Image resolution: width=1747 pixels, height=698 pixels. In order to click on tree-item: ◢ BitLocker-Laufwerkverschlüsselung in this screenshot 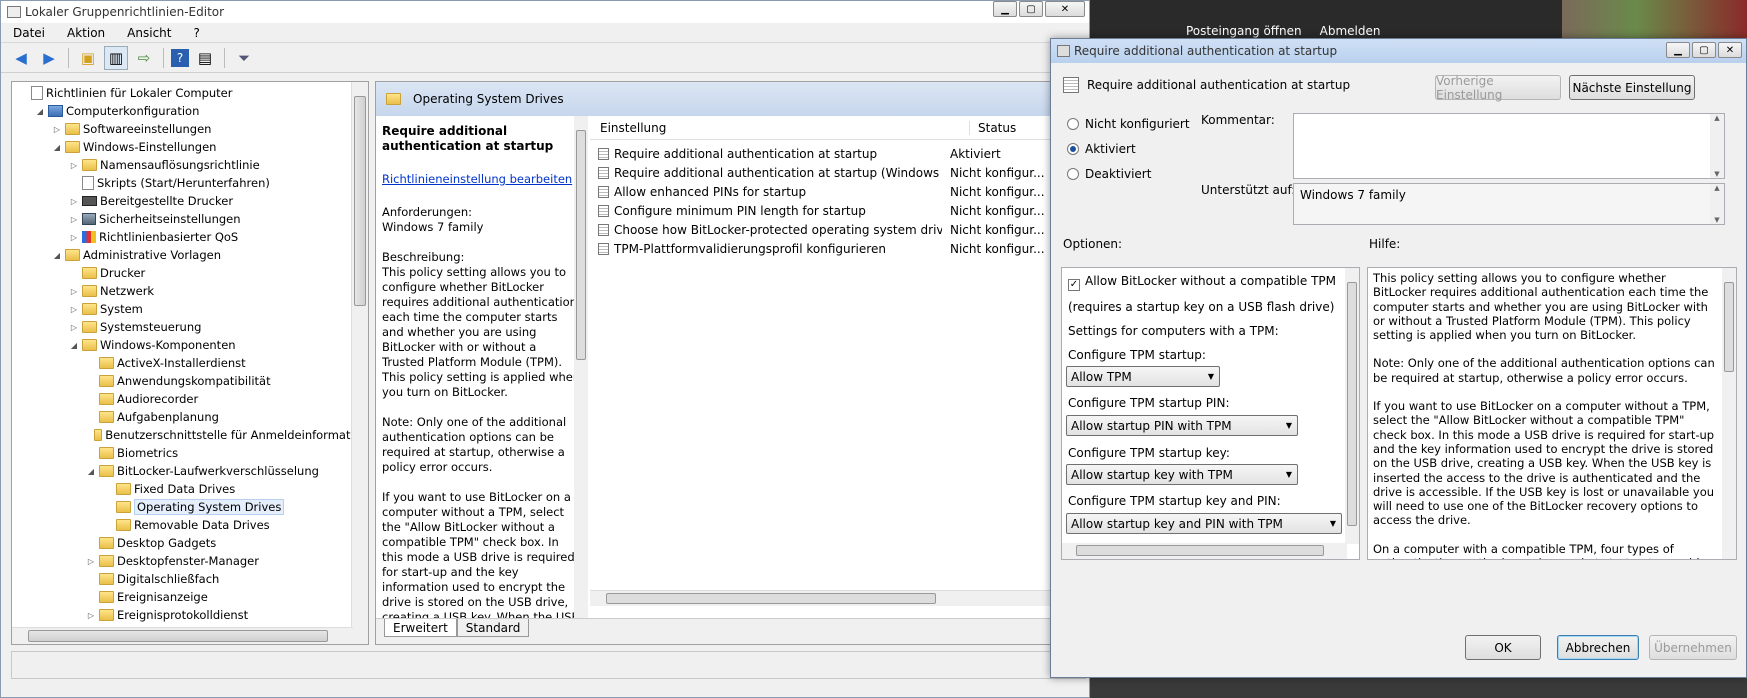, I will do `click(190, 471)`.